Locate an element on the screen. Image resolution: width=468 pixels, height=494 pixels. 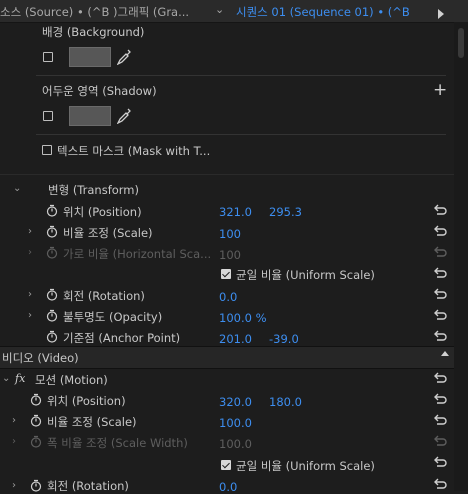
transform-scale-label: 비율 조정 (Scale) is located at coordinates (108, 233).